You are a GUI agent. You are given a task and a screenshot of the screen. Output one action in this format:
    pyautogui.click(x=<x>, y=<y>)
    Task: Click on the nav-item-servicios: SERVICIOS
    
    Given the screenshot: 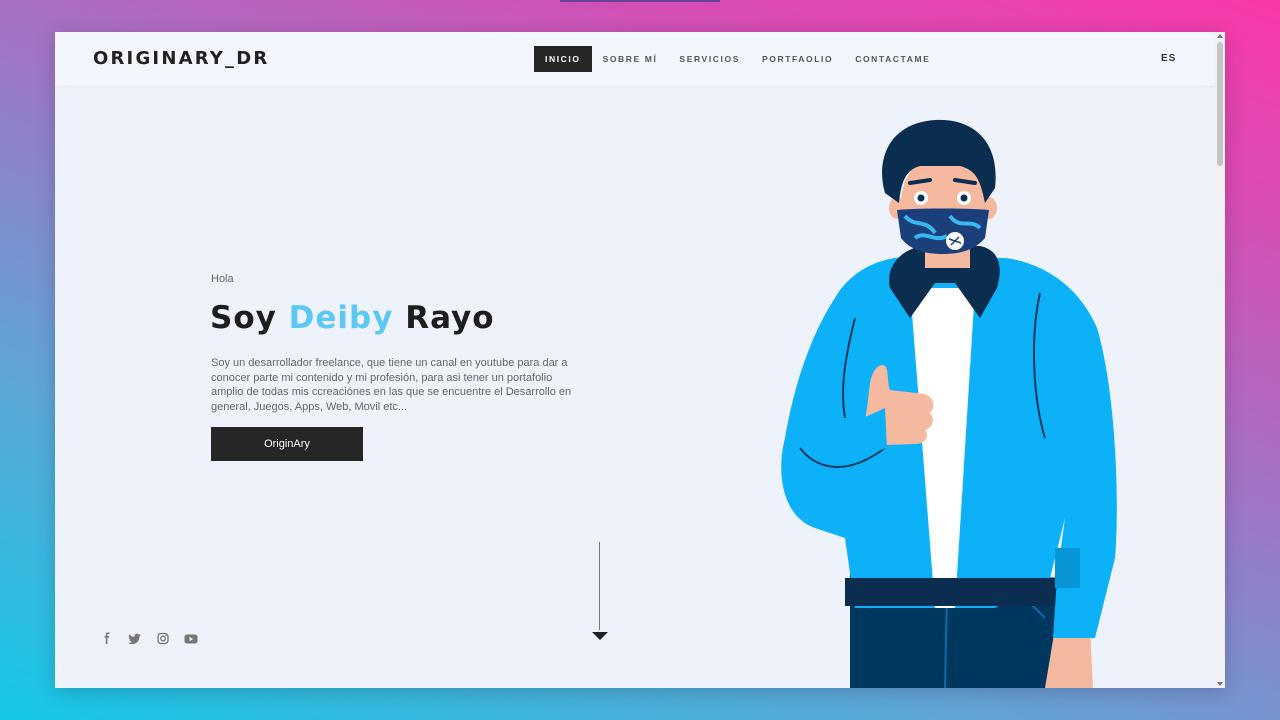 What is the action you would take?
    pyautogui.click(x=709, y=59)
    